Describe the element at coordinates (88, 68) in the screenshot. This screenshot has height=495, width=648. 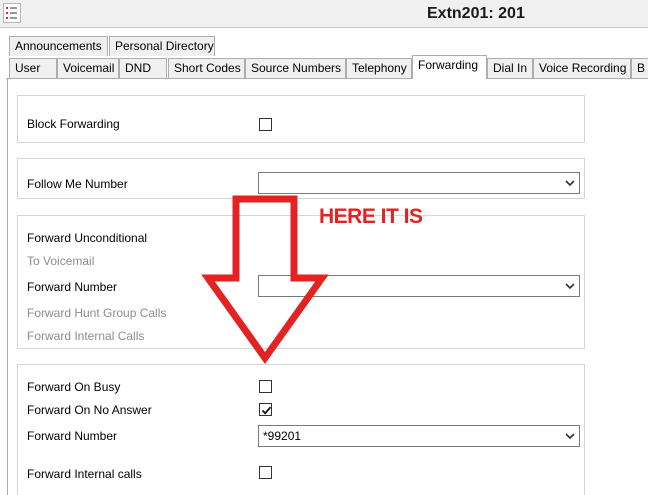
I see `tab-voicemail: Voicemail` at that location.